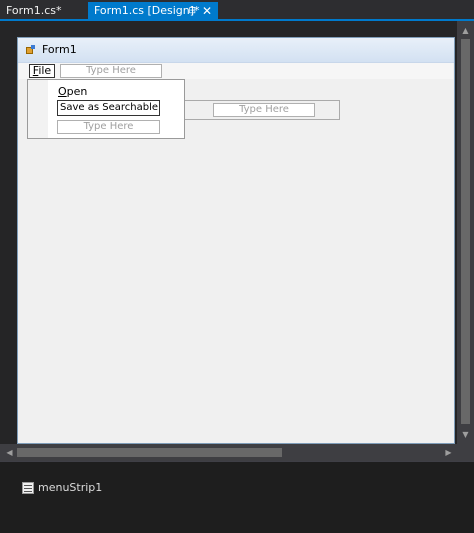  Describe the element at coordinates (192, 11) in the screenshot. I see `pin-icon: ⊟` at that location.